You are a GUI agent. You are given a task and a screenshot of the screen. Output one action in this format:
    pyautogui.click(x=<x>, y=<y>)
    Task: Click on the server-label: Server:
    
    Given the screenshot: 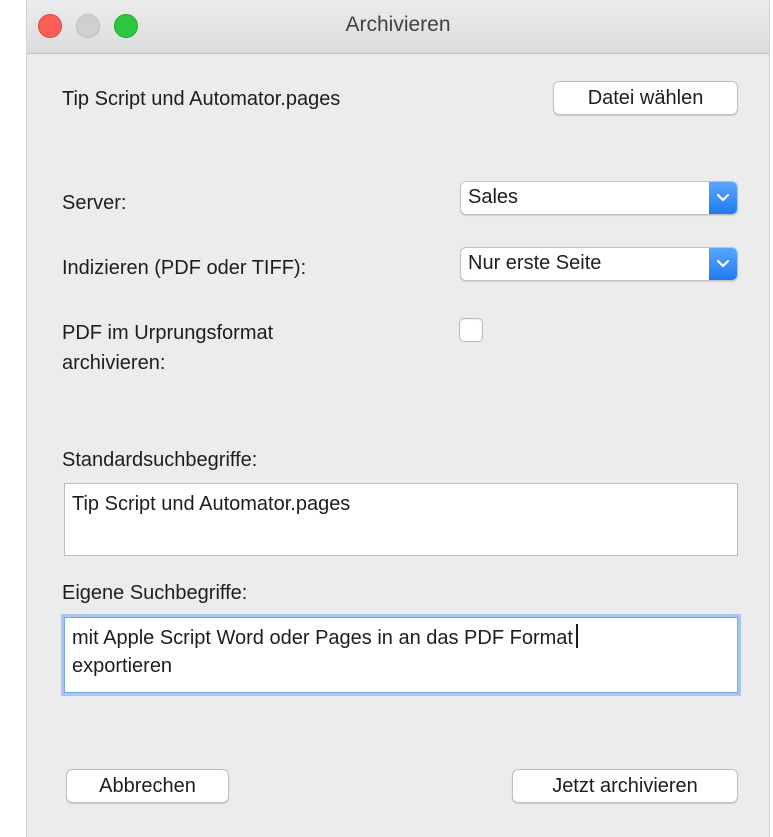 What is the action you would take?
    pyautogui.click(x=94, y=203)
    